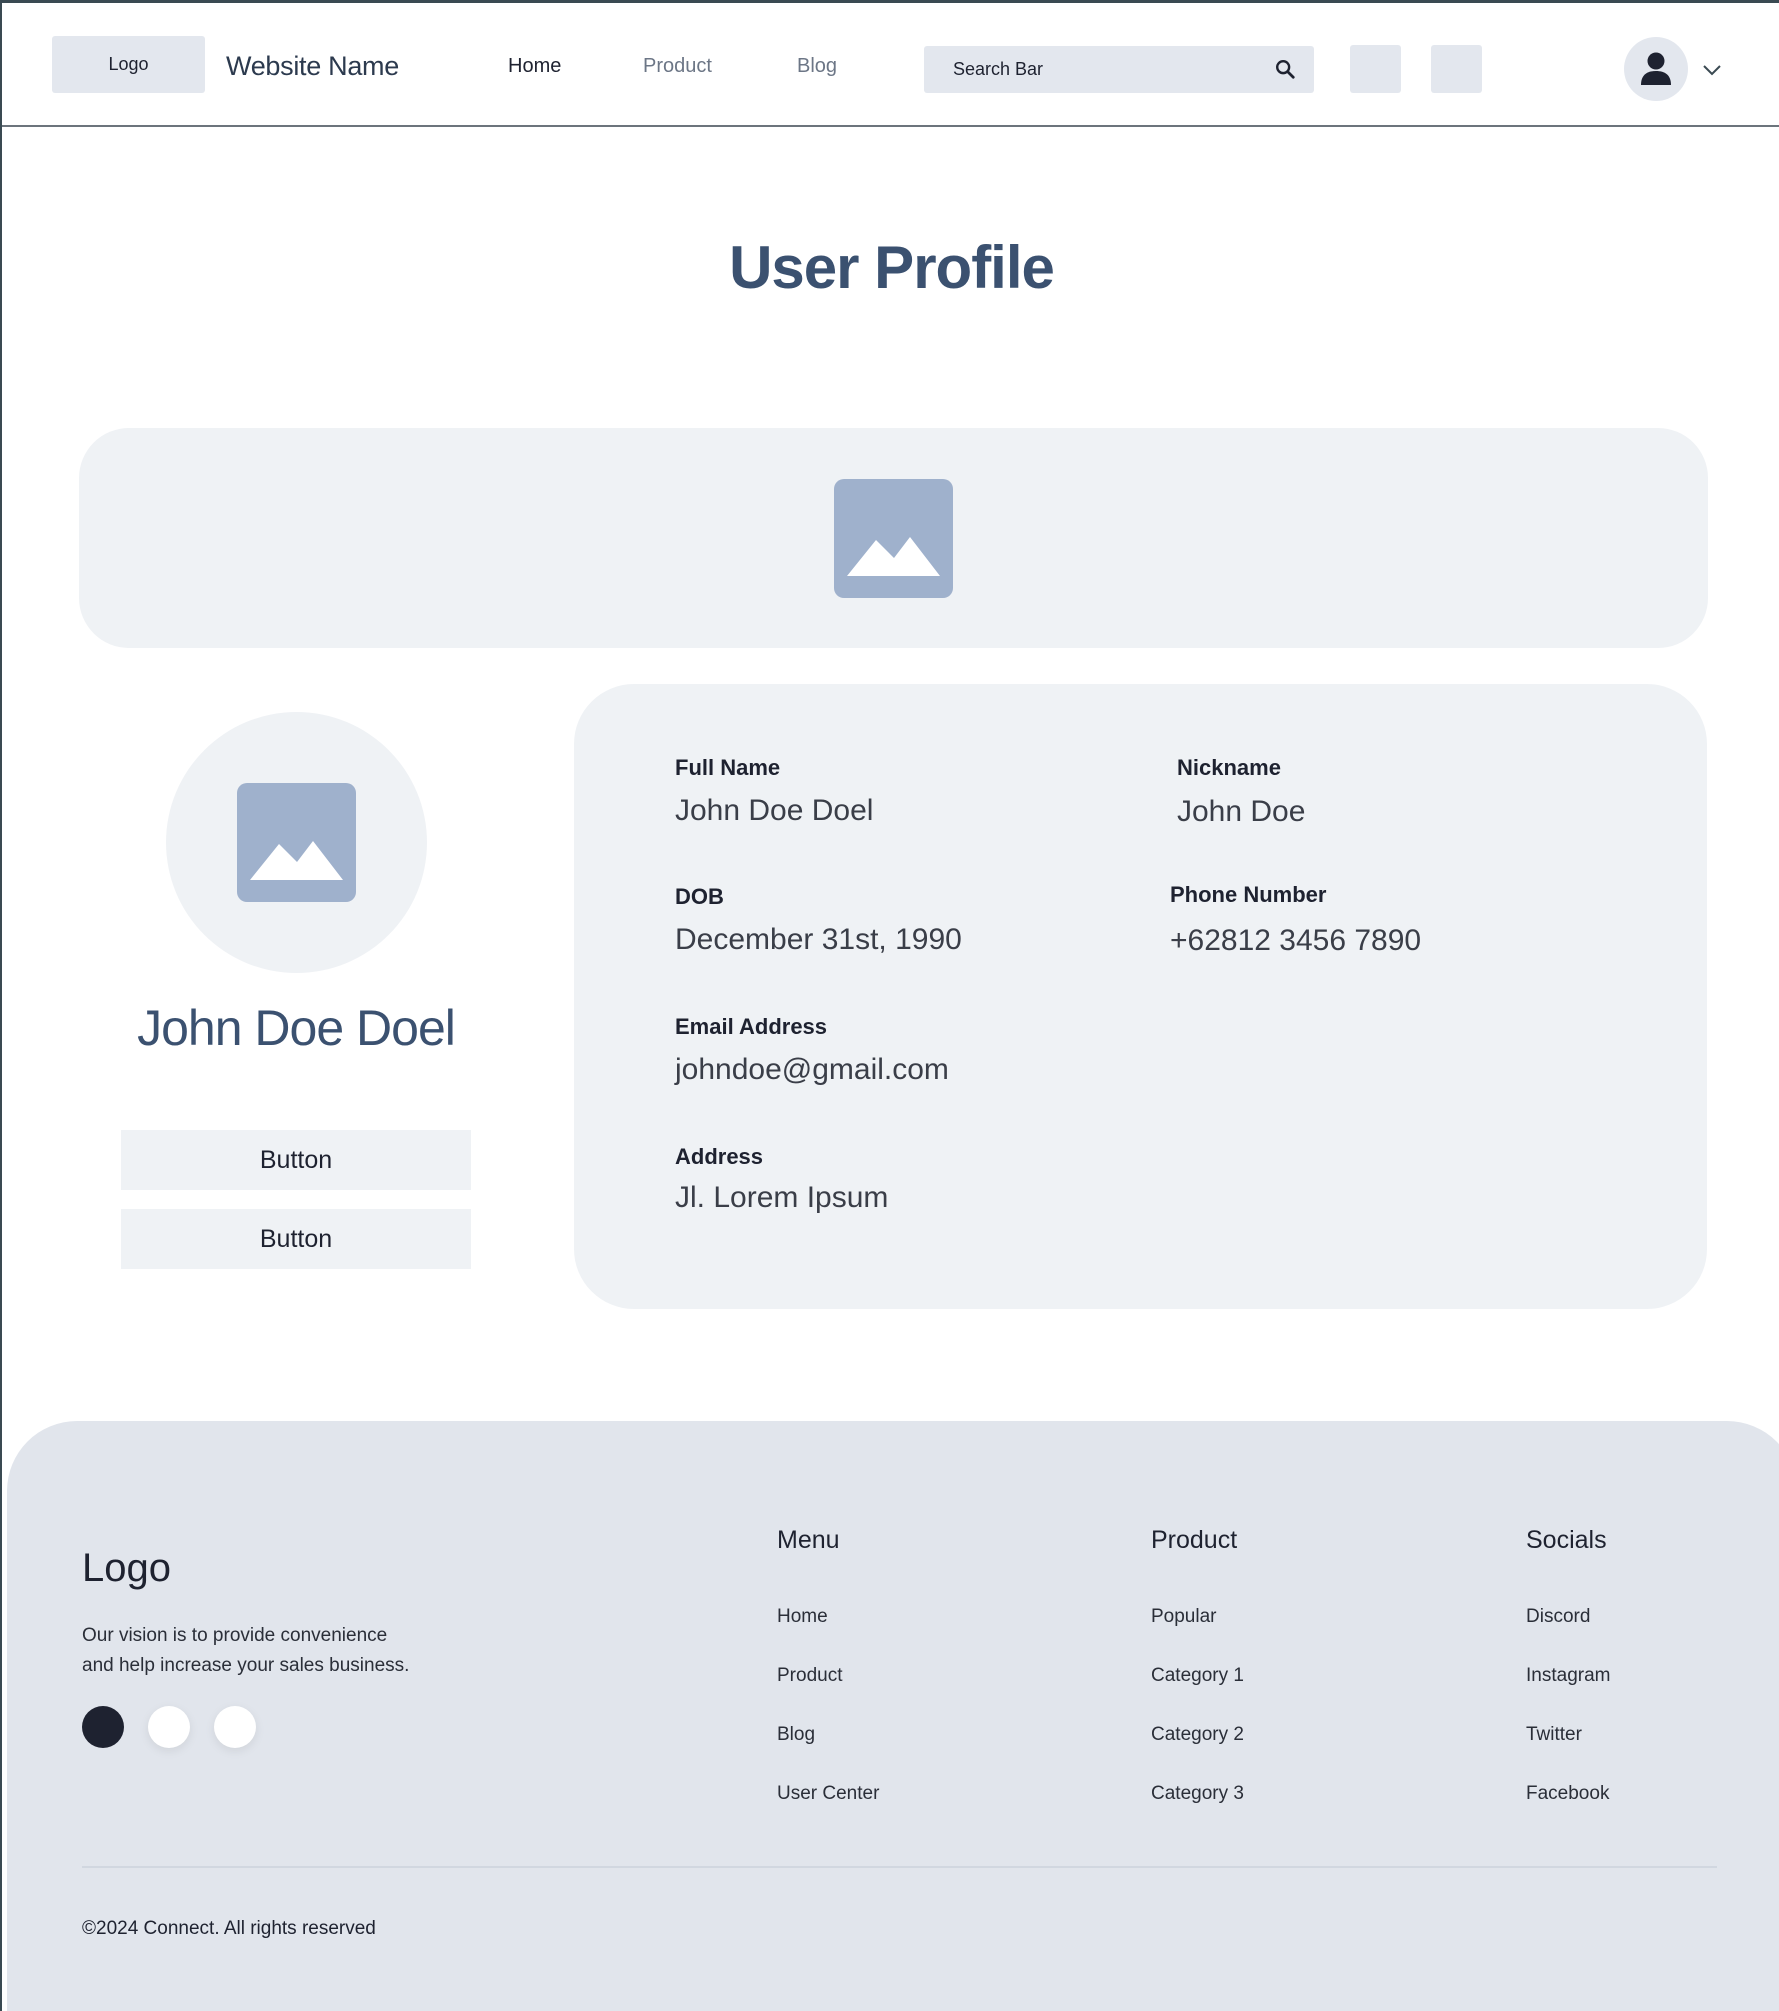  Describe the element at coordinates (998, 69) in the screenshot. I see `search-placeholder: Search Bar` at that location.